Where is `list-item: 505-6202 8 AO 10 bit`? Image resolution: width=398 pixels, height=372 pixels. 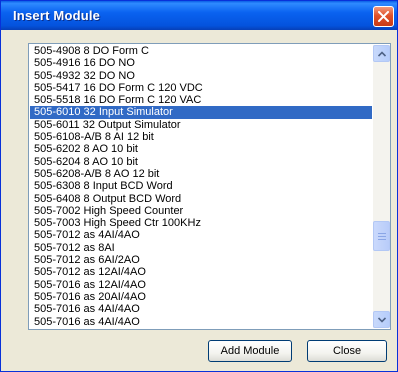
list-item: 505-6202 8 AO 10 bit is located at coordinates (201, 149).